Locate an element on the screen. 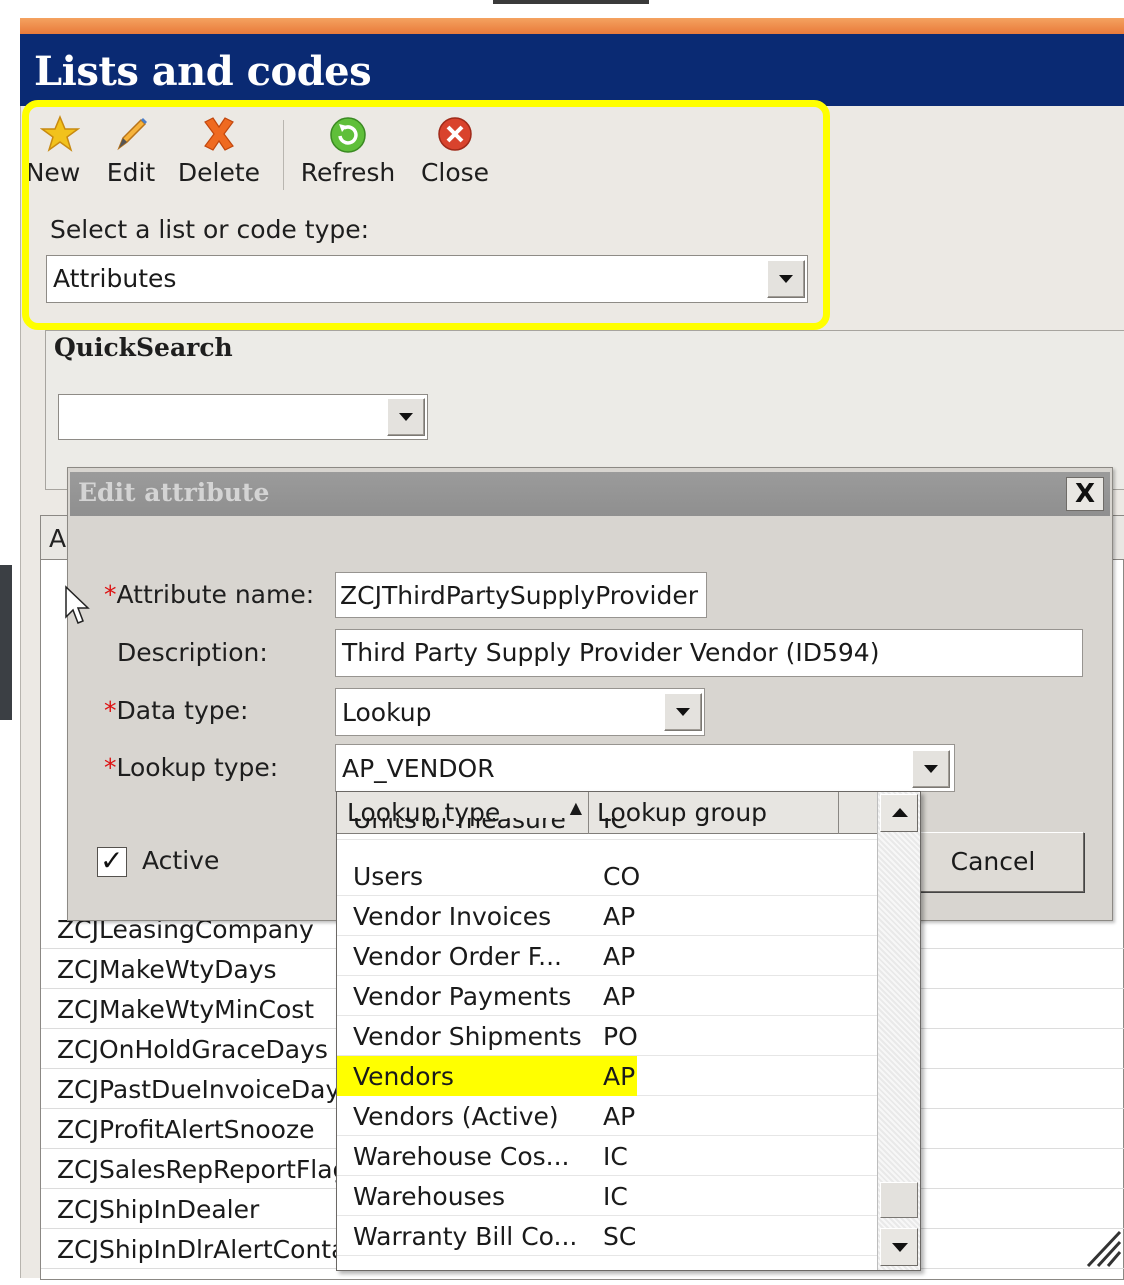  list-item: Vendor Payments AP is located at coordinates (607, 996).